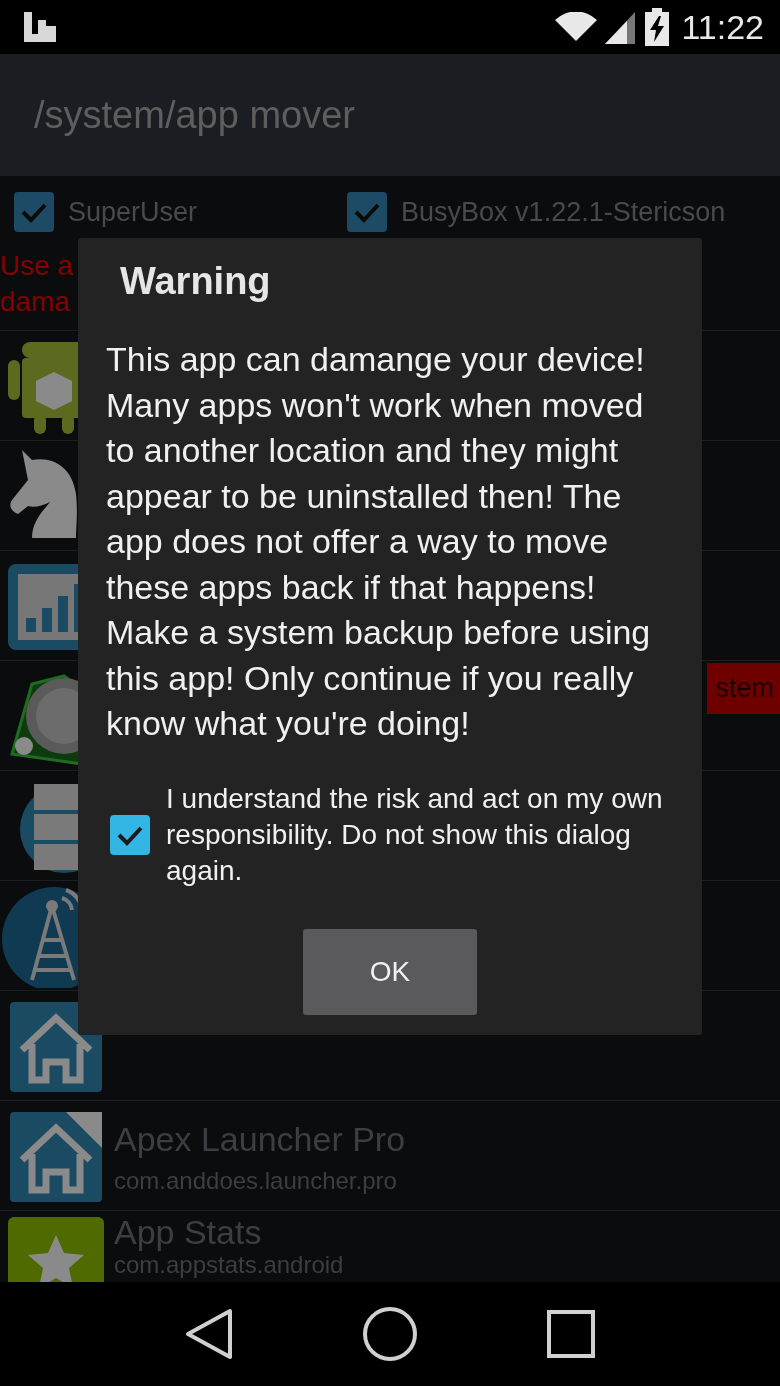  What do you see at coordinates (390, 971) in the screenshot?
I see `ok-button: OK` at bounding box center [390, 971].